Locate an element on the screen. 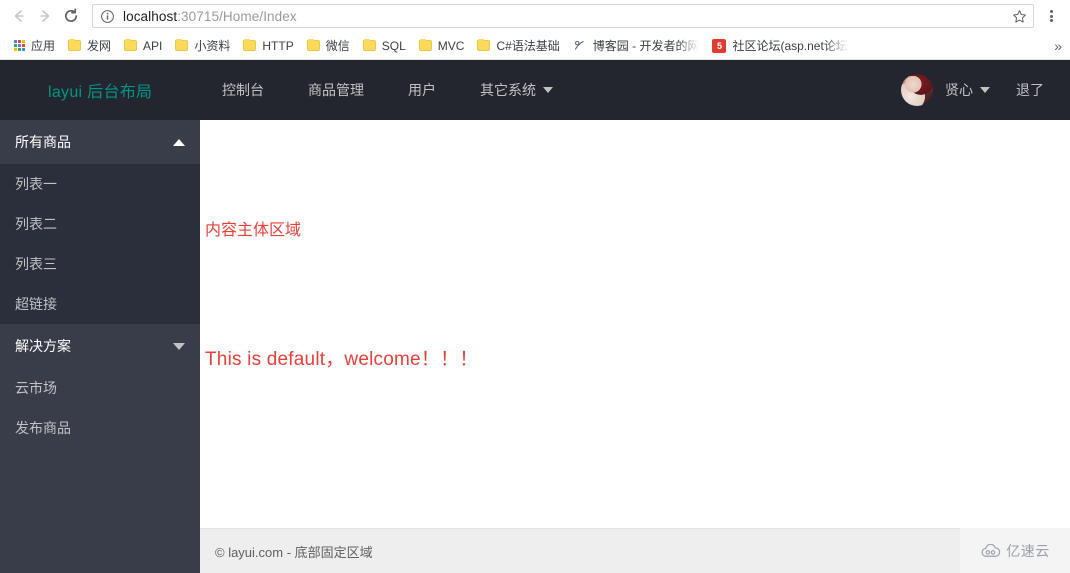 The image size is (1070, 573). nav-label: 控制台 is located at coordinates (243, 90).